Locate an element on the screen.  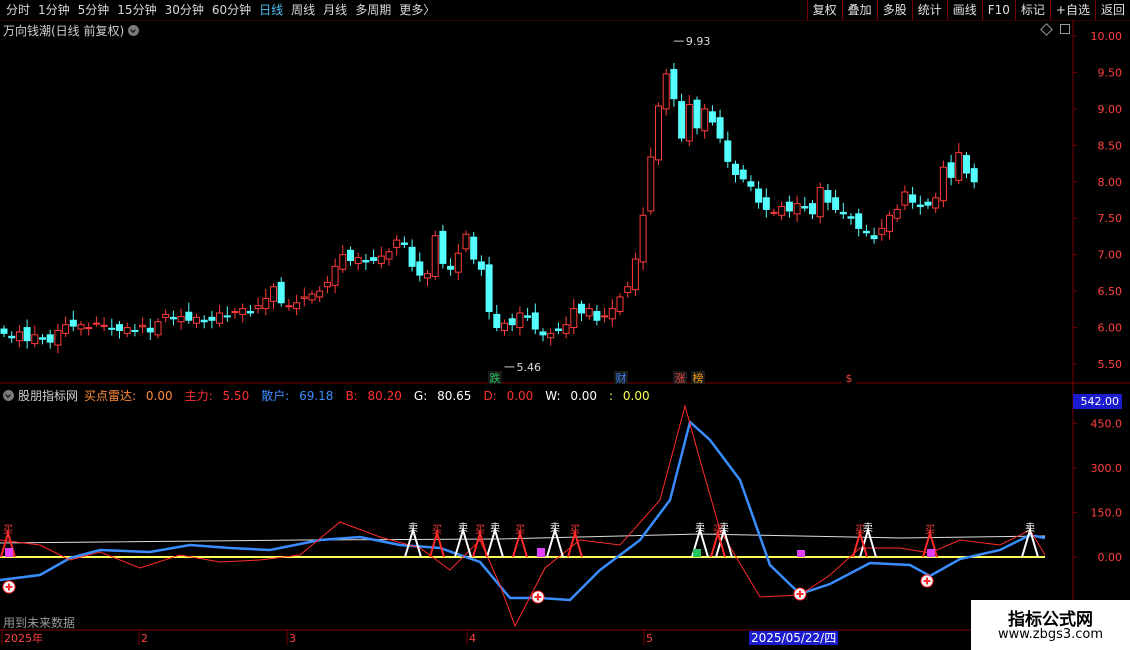
param-d-value: 0.00 is located at coordinates (520, 395).